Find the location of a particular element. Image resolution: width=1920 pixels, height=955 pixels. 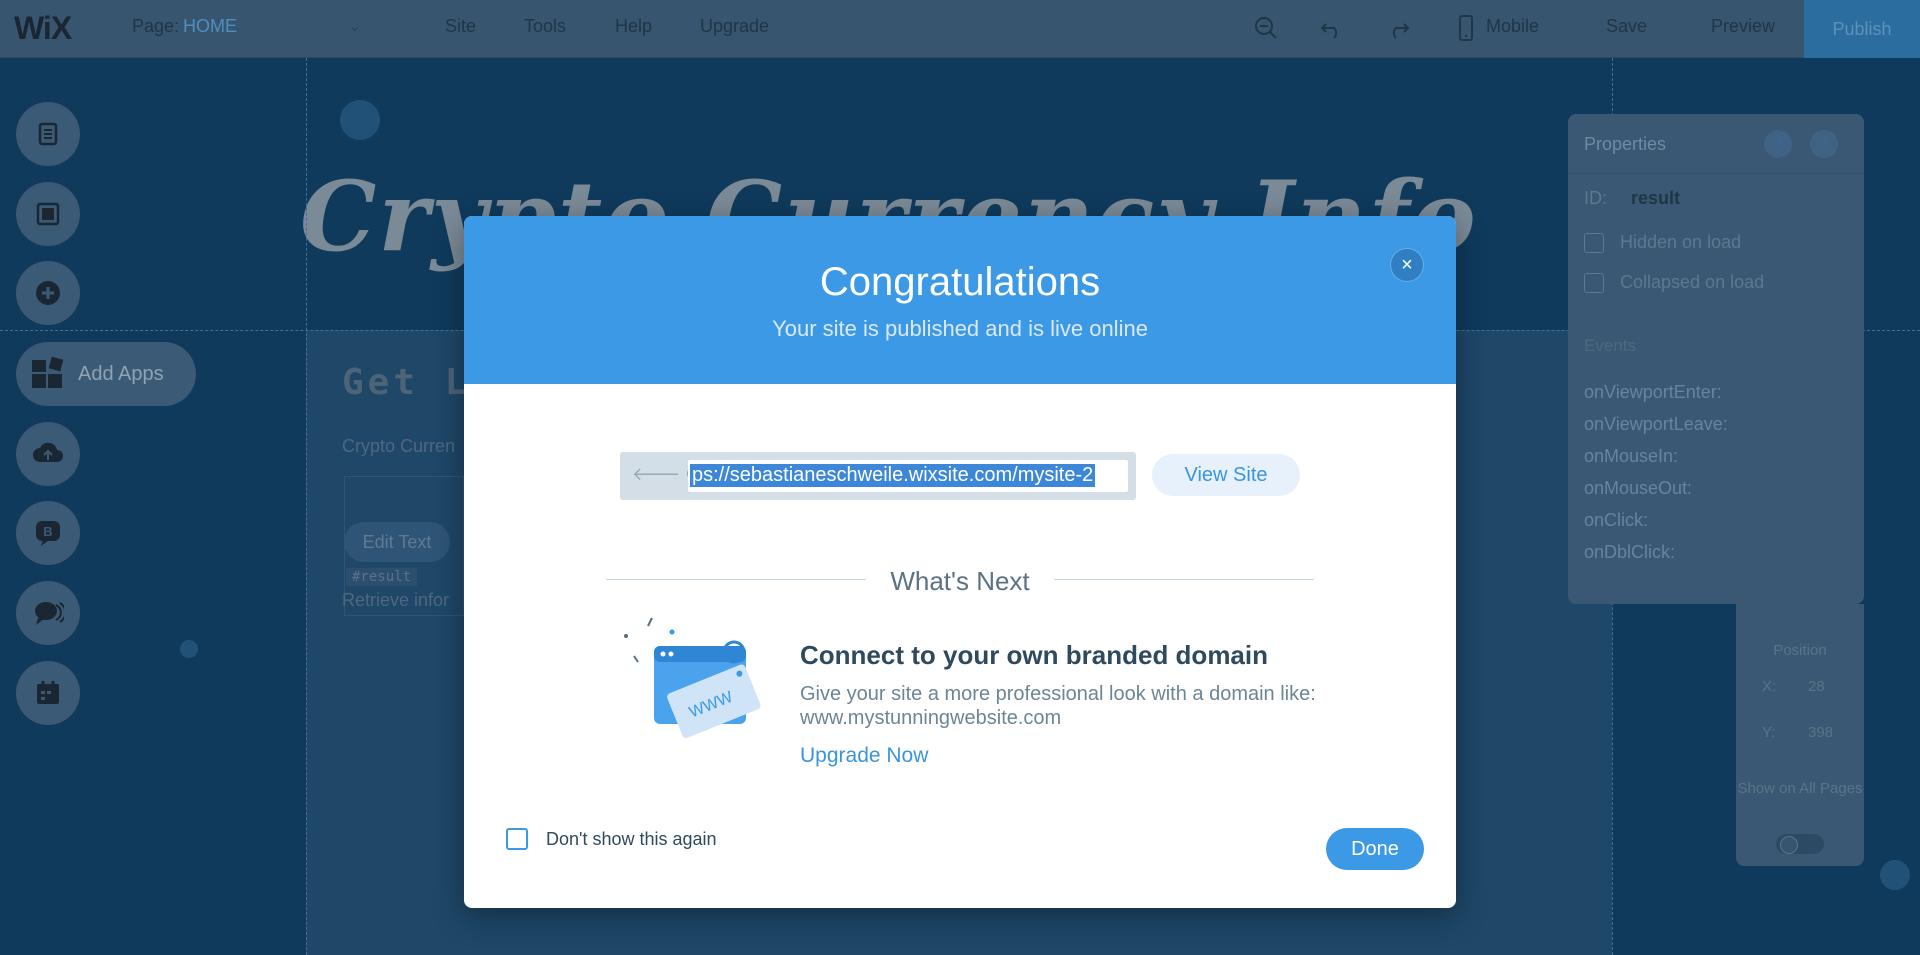

help-icon: ? is located at coordinates (1778, 144).